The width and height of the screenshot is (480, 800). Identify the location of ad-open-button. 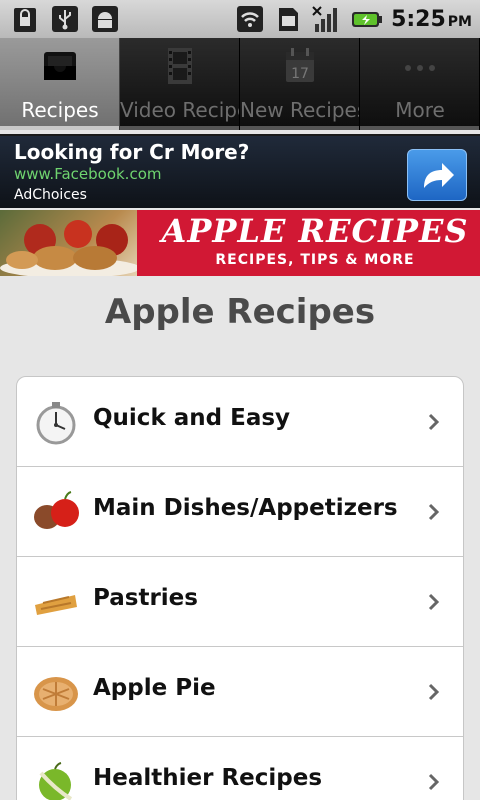
(437, 175).